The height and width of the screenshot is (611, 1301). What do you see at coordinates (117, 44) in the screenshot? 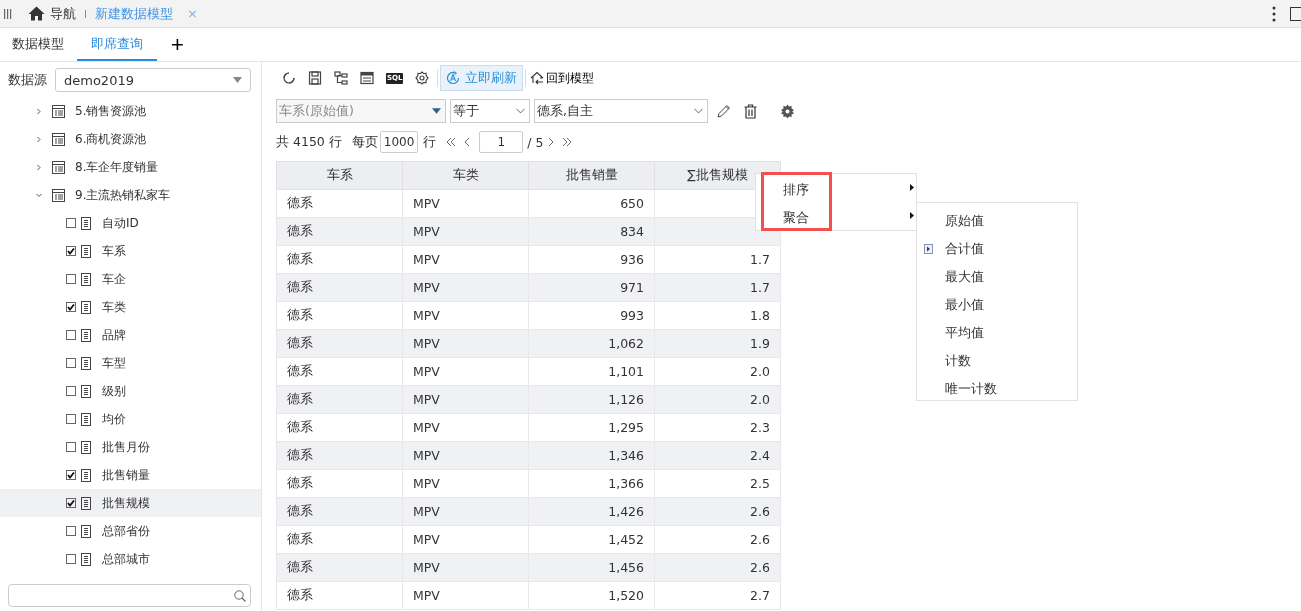
I see `tab: 即席查询` at bounding box center [117, 44].